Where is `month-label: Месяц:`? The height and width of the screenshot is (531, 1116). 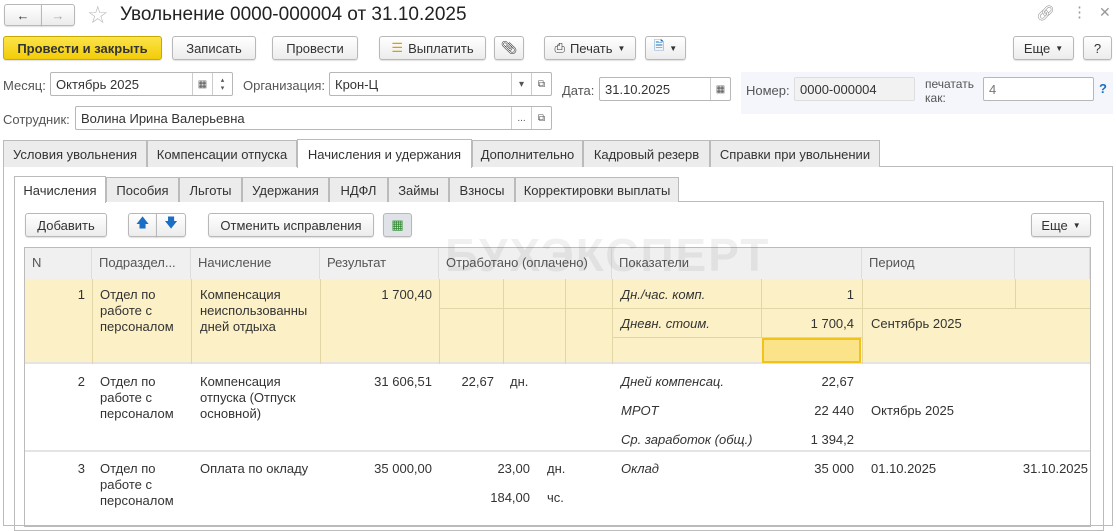
month-label: Месяц: is located at coordinates (24, 85).